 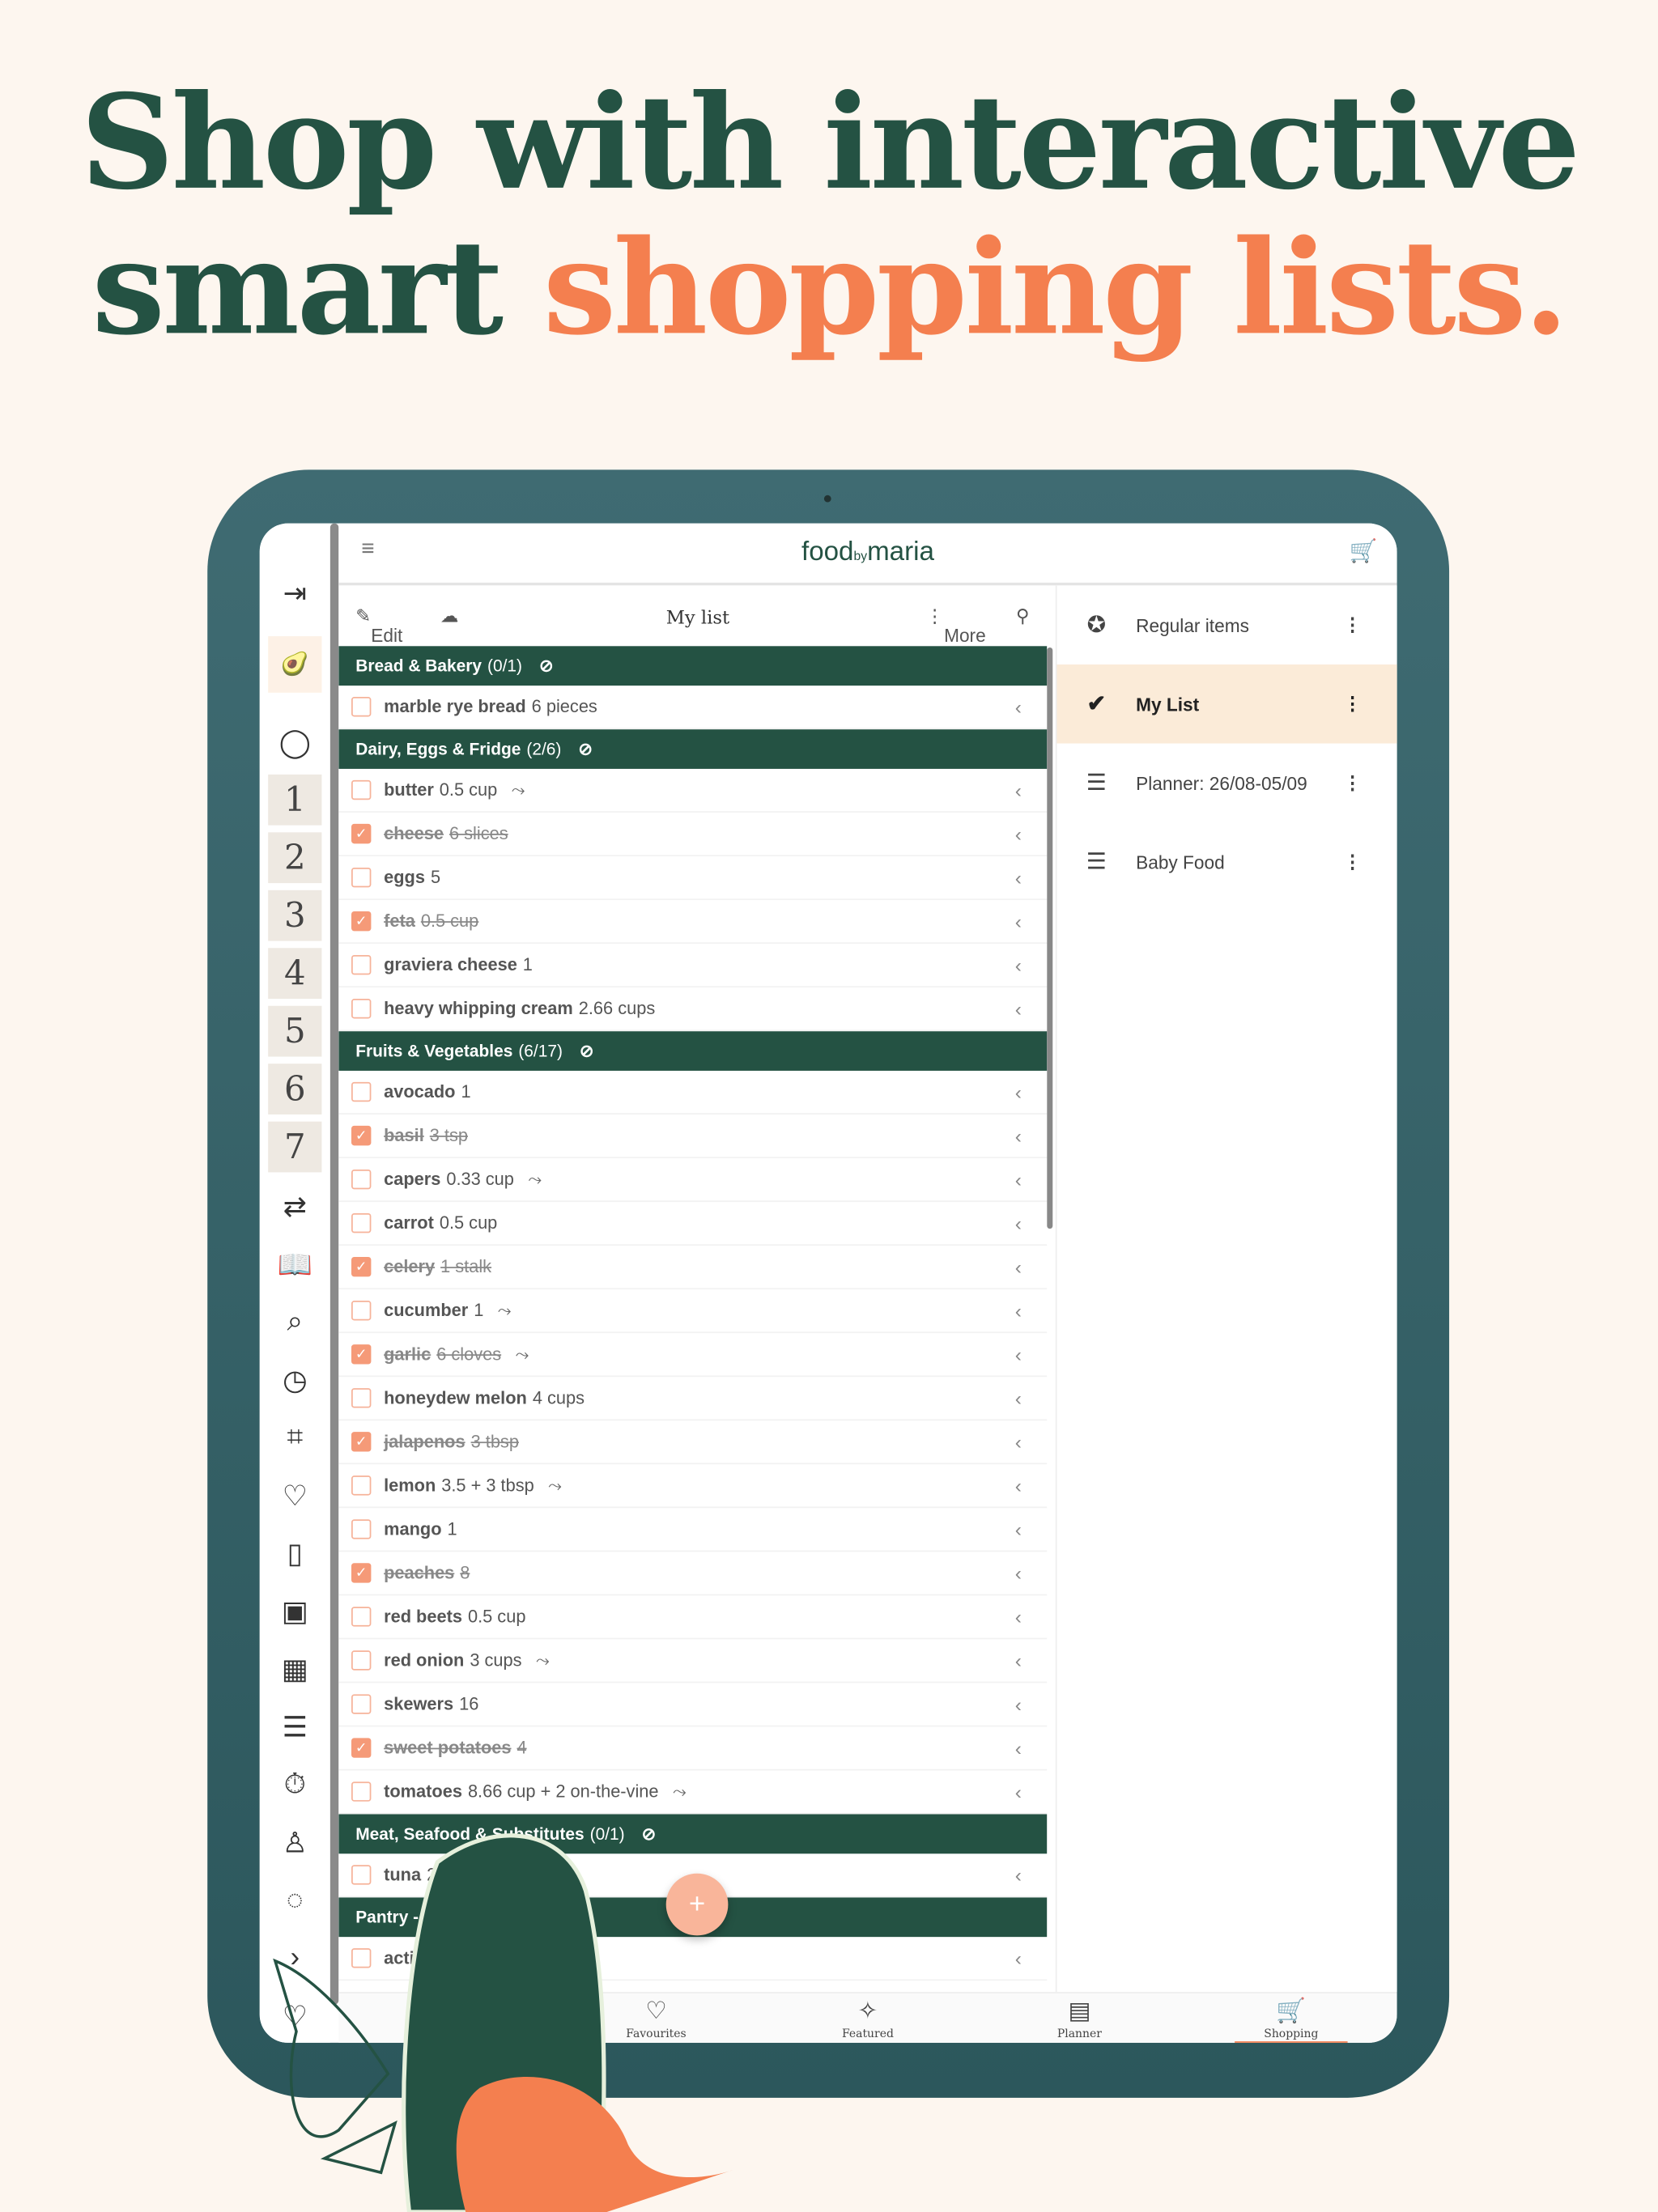 I want to click on list-option: ✪Regular items⋮, so click(x=1227, y=624).